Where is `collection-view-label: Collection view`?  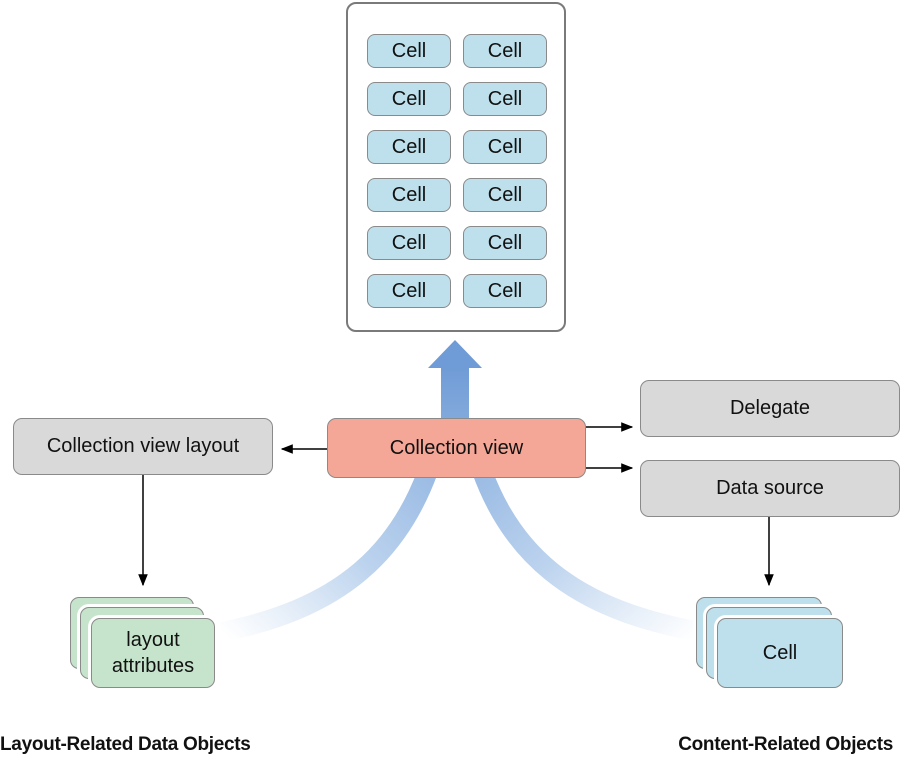
collection-view-label: Collection view is located at coordinates (456, 447).